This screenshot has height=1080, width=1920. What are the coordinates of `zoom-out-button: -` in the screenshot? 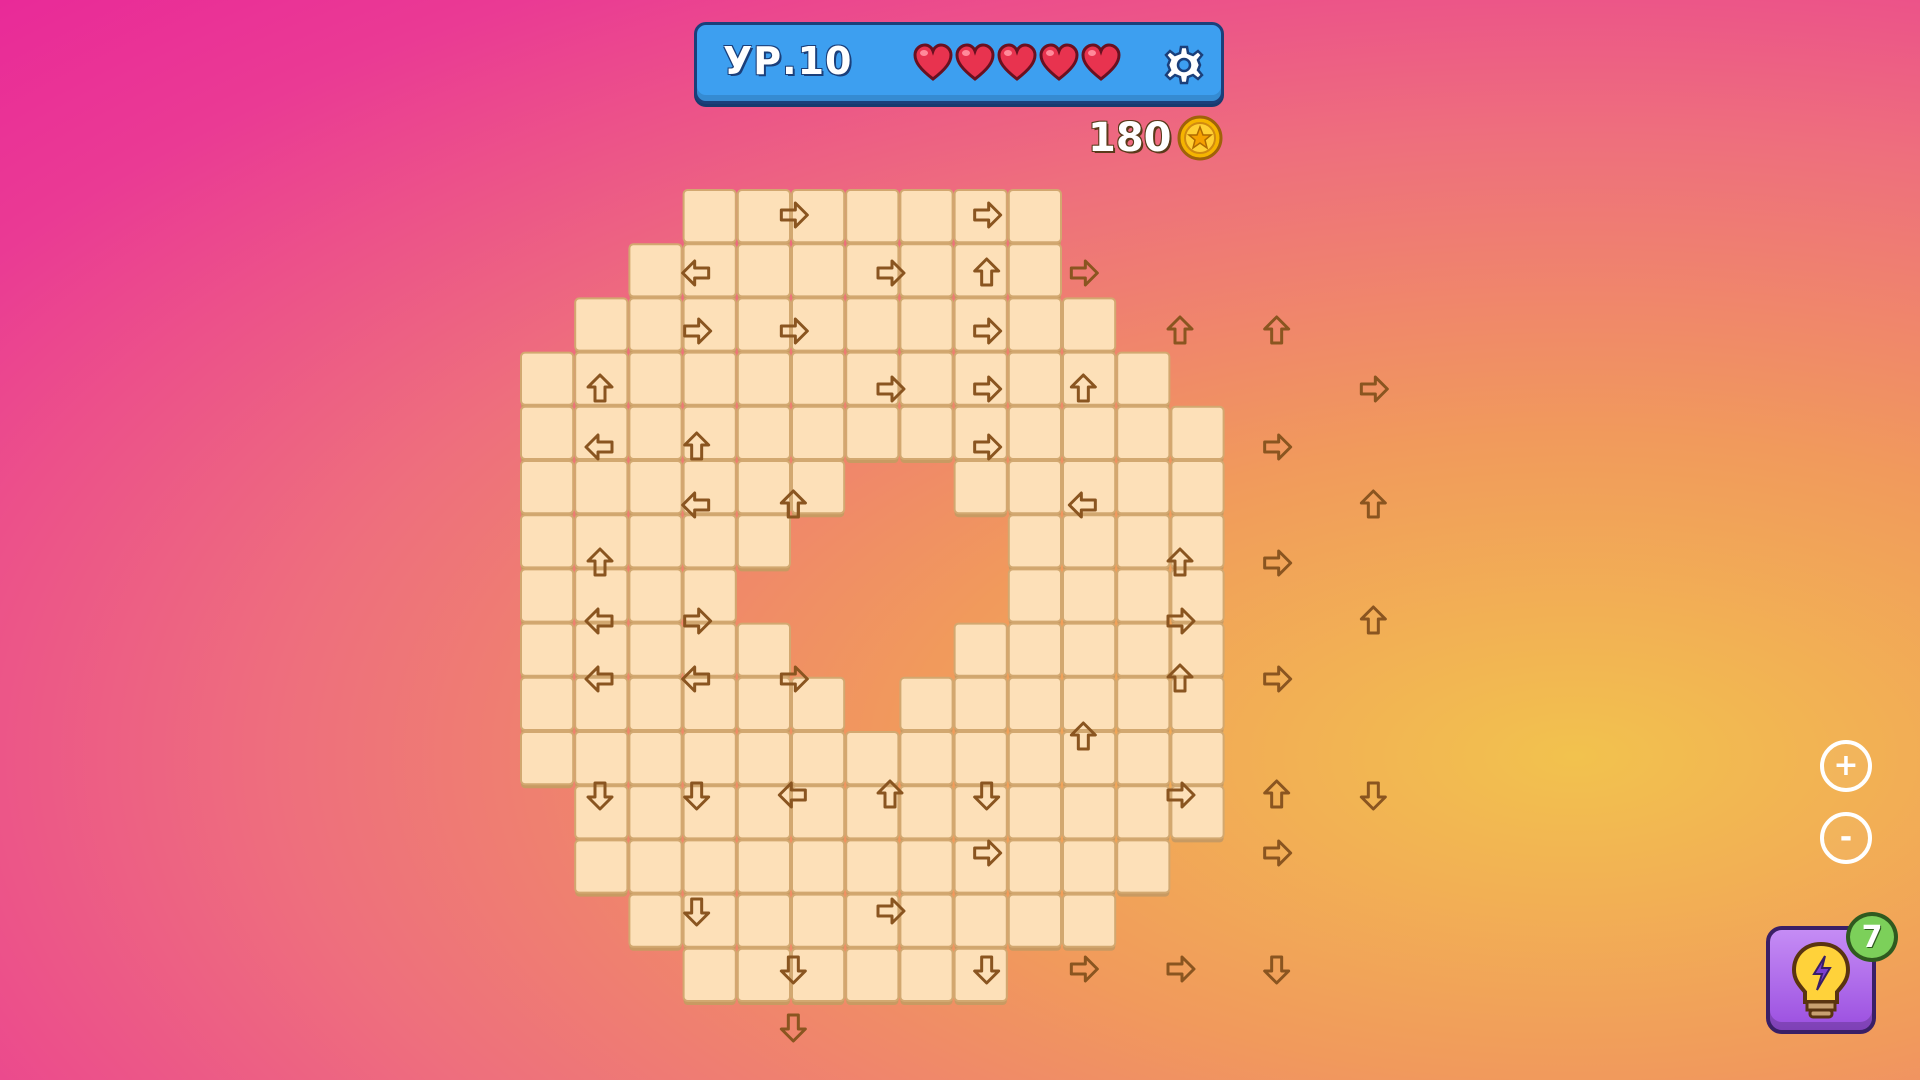 It's located at (1846, 838).